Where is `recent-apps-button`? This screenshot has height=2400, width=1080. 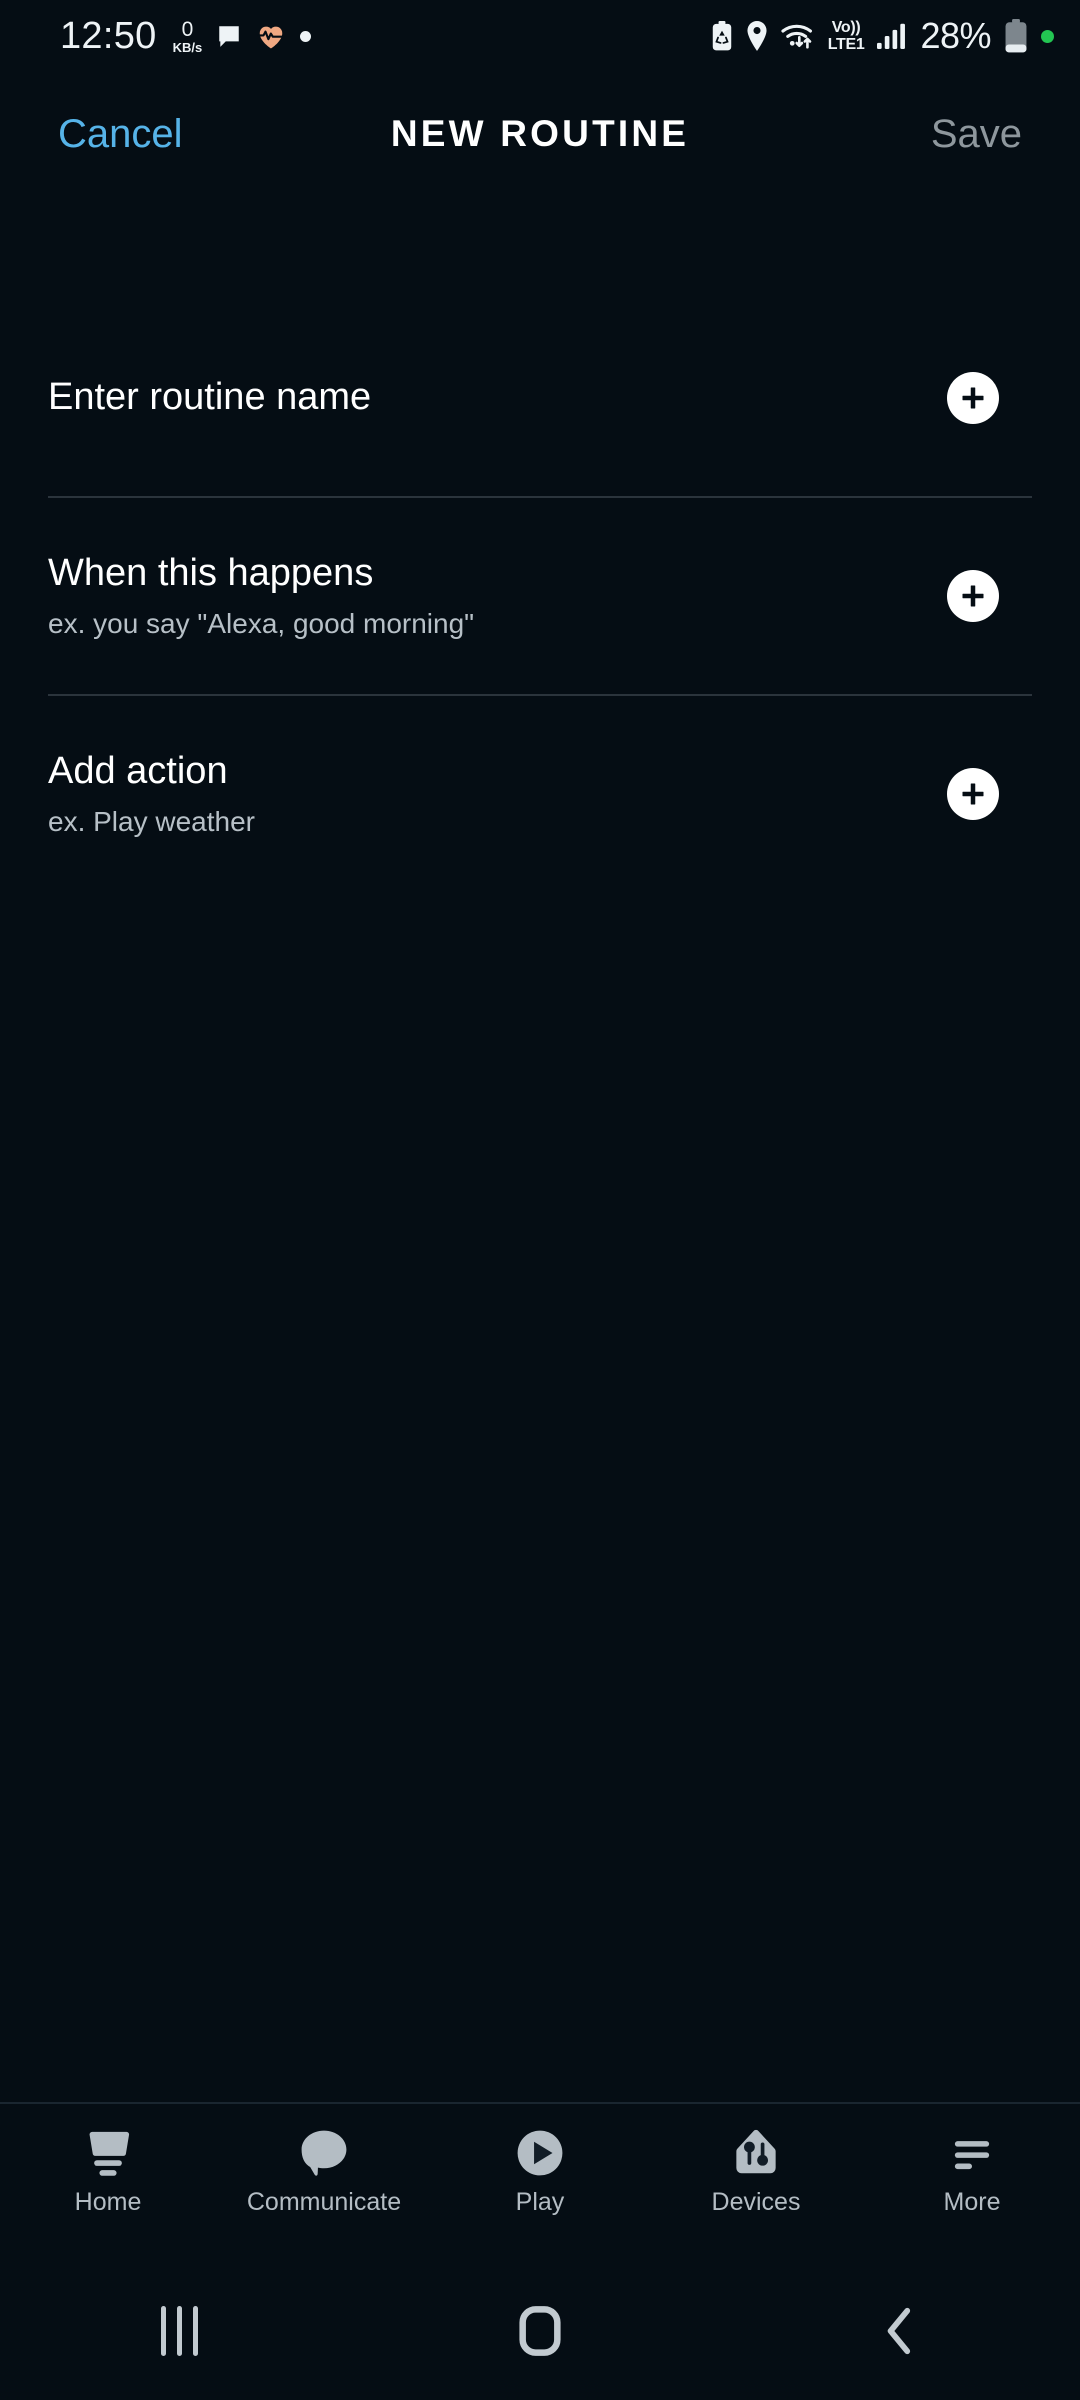 recent-apps-button is located at coordinates (180, 2331).